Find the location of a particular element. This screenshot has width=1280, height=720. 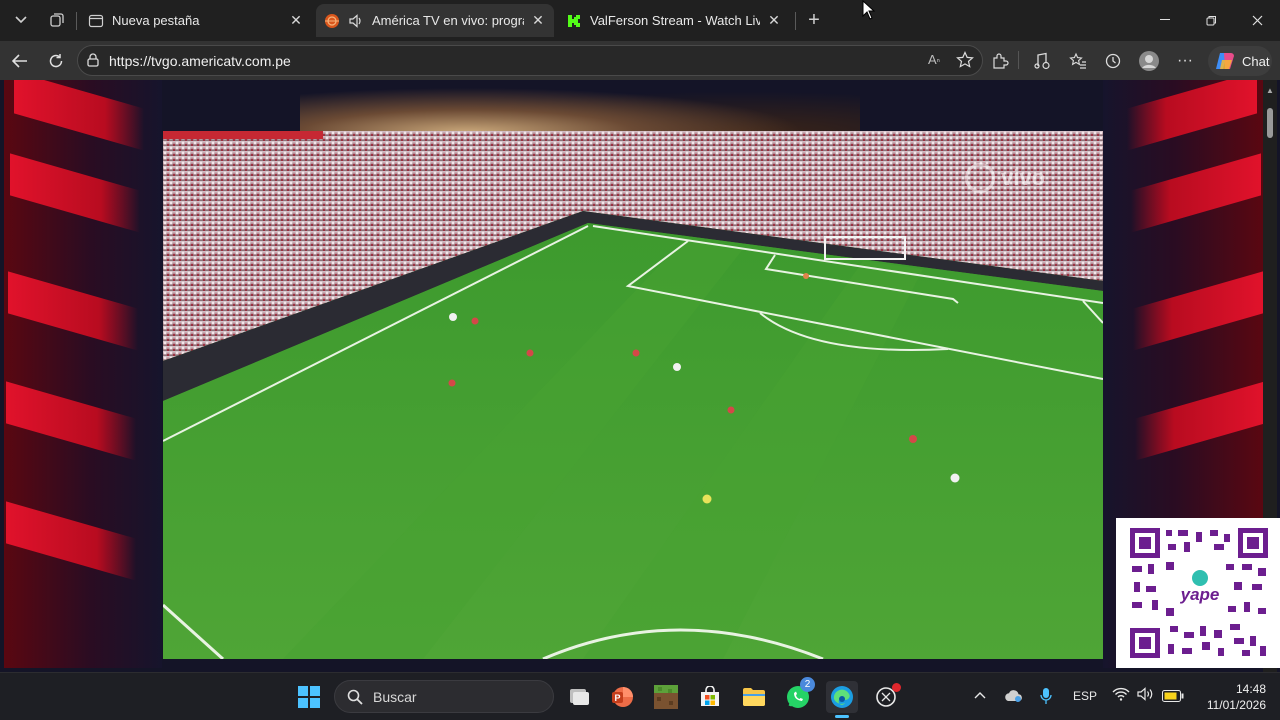

yape-brand-text: yape is located at coordinates (1200, 594).